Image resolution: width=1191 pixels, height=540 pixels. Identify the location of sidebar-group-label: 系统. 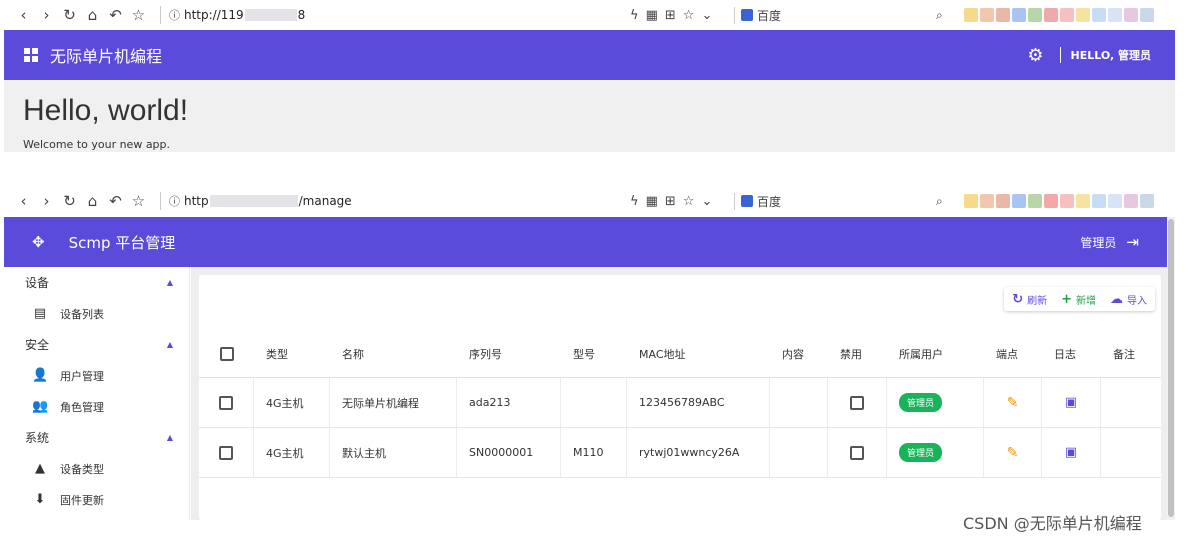
(37, 438).